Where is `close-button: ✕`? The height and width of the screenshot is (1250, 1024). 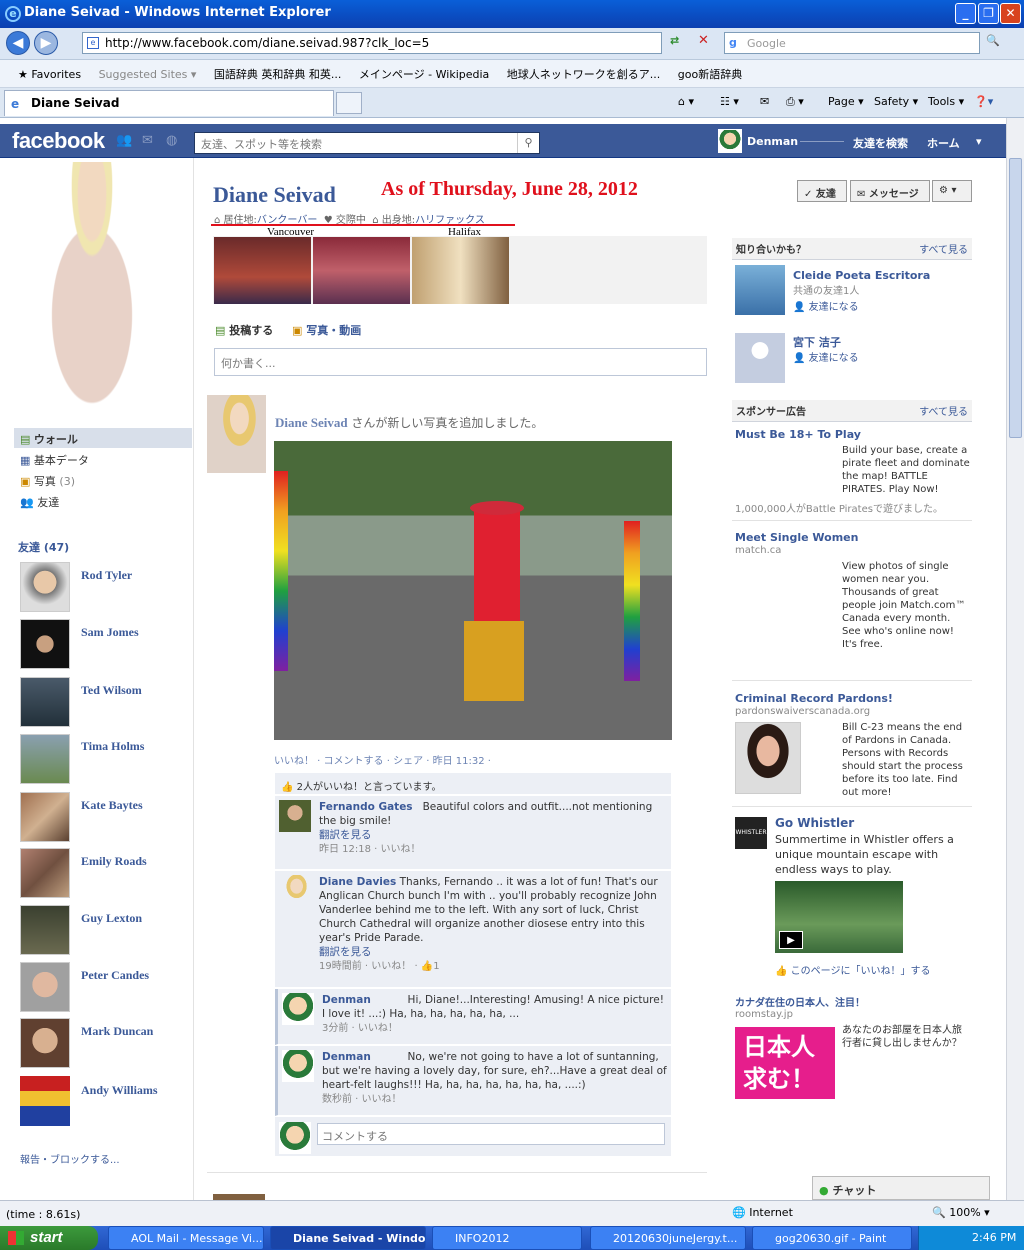 close-button: ✕ is located at coordinates (1010, 13).